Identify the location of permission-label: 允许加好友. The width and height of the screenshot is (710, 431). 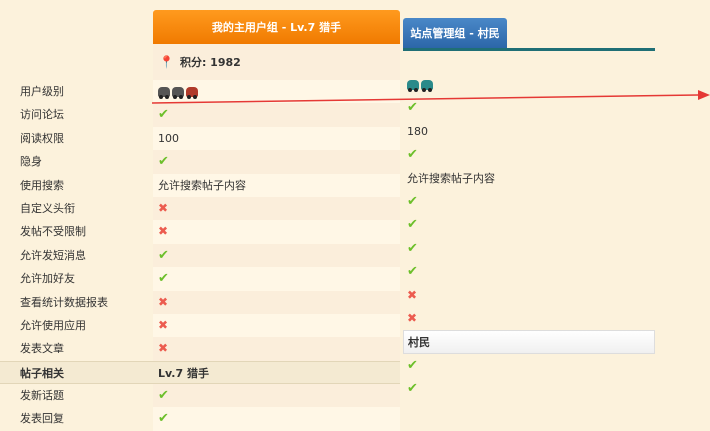
(47, 279).